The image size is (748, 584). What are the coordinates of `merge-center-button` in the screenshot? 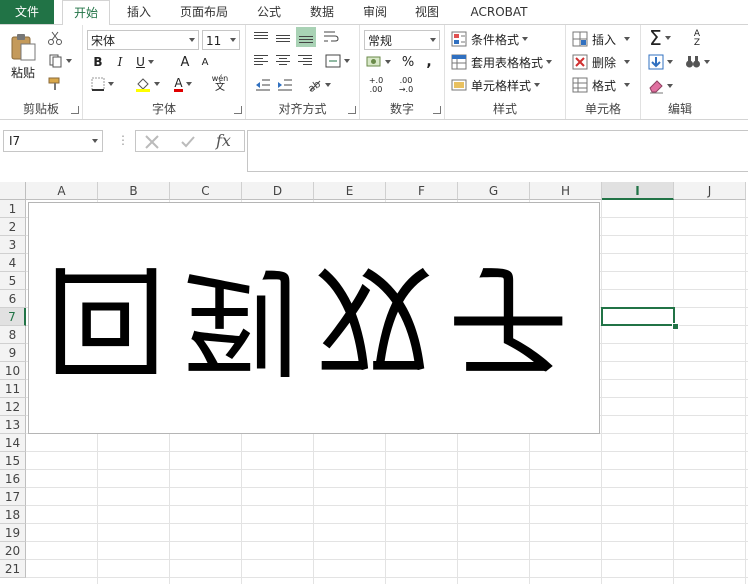 It's located at (337, 61).